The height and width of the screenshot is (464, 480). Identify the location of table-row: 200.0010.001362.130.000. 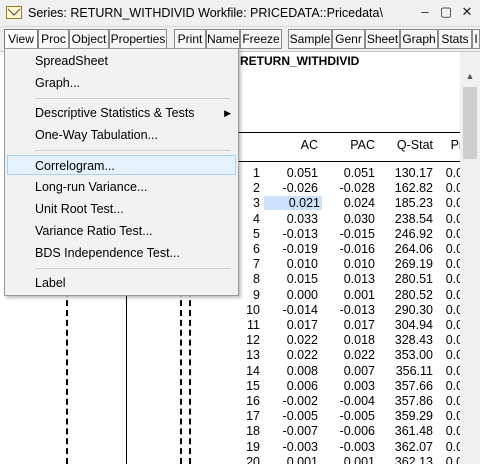
(350, 459).